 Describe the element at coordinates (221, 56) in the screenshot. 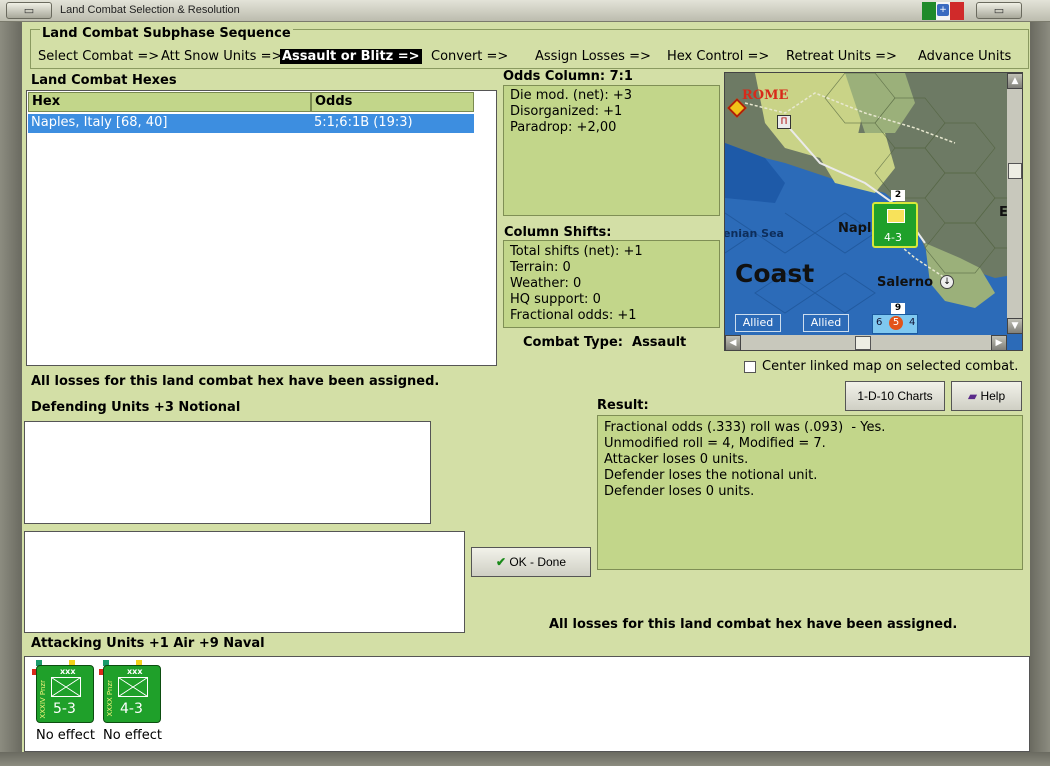

I see `step-att-snow-units: Att Snow Units =>` at that location.